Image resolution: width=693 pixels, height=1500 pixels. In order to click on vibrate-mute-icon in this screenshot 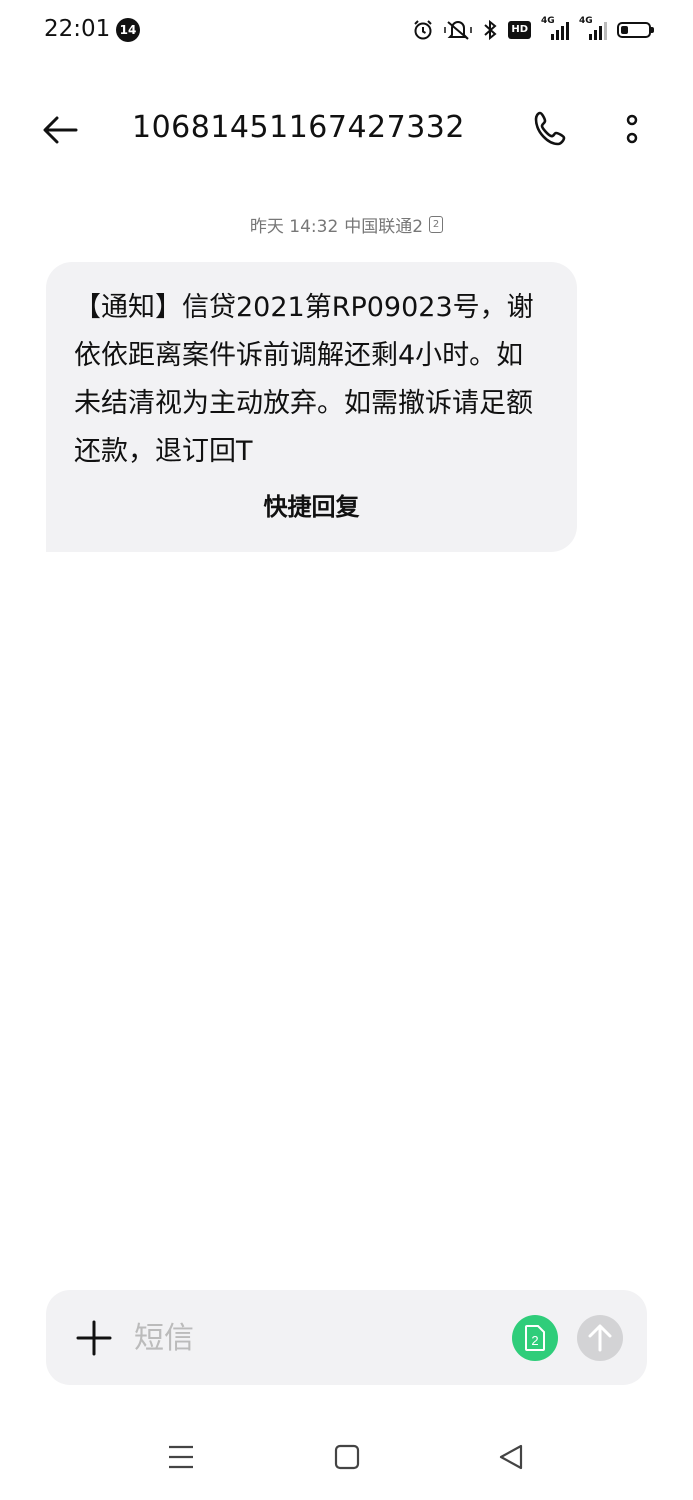, I will do `click(458, 30)`.